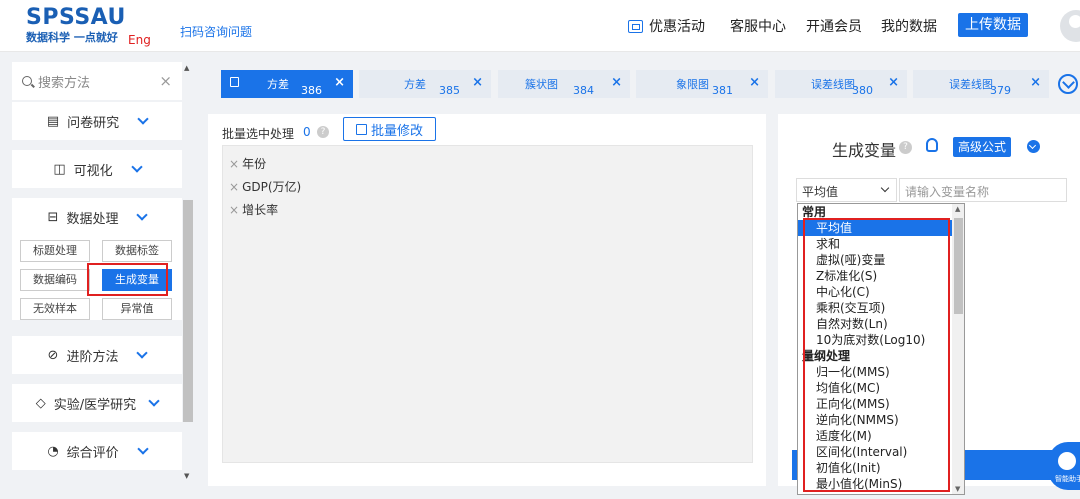  Describe the element at coordinates (55, 309) in the screenshot. I see `sub-invalid-samples: 无效样本` at that location.